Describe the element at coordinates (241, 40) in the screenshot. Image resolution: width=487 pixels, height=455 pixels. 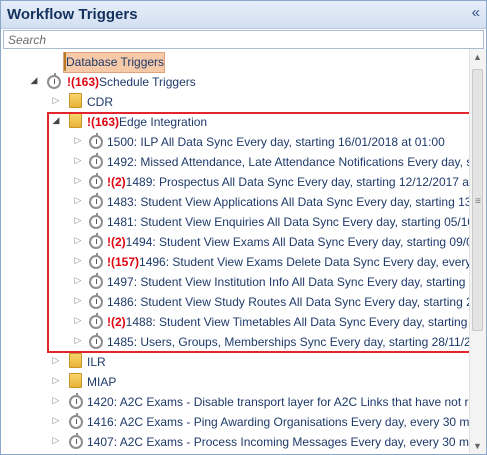
I see `search-input` at that location.